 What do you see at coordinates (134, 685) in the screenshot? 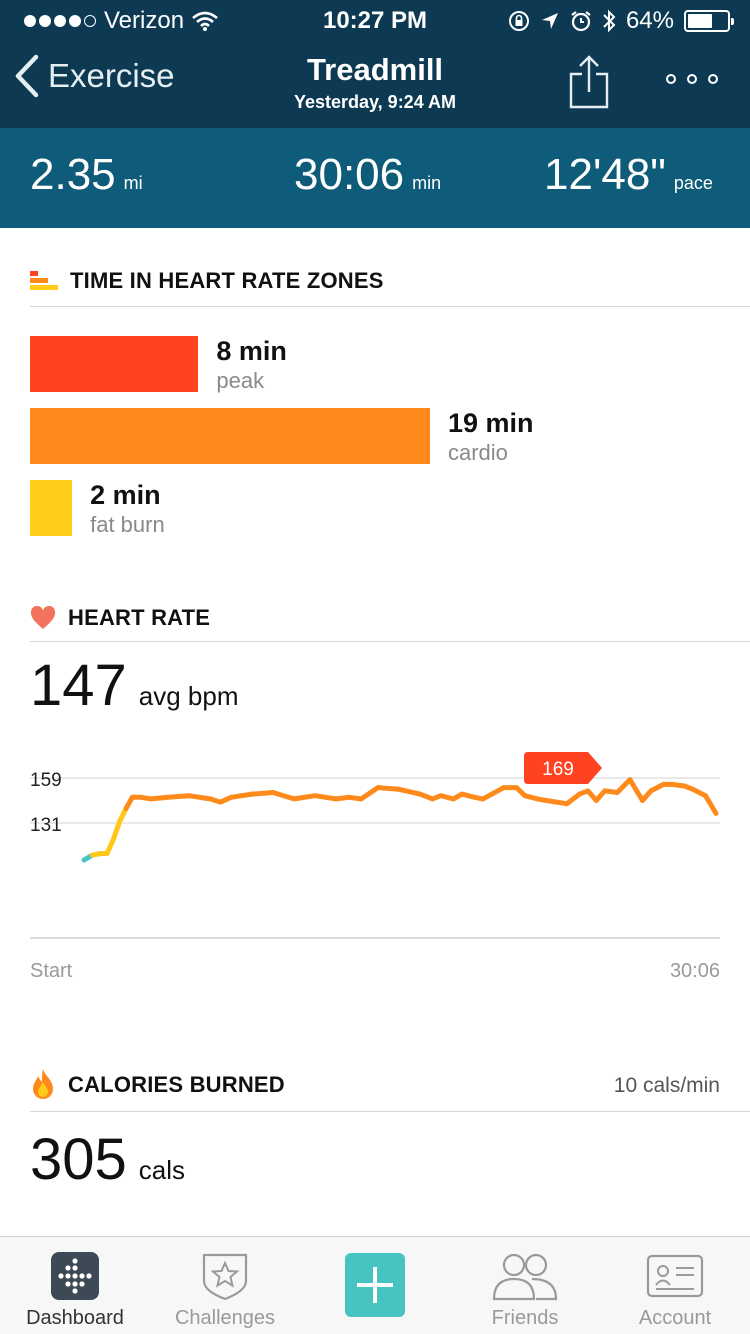
I see `avg-heart-rate: 147 avg bpm` at bounding box center [134, 685].